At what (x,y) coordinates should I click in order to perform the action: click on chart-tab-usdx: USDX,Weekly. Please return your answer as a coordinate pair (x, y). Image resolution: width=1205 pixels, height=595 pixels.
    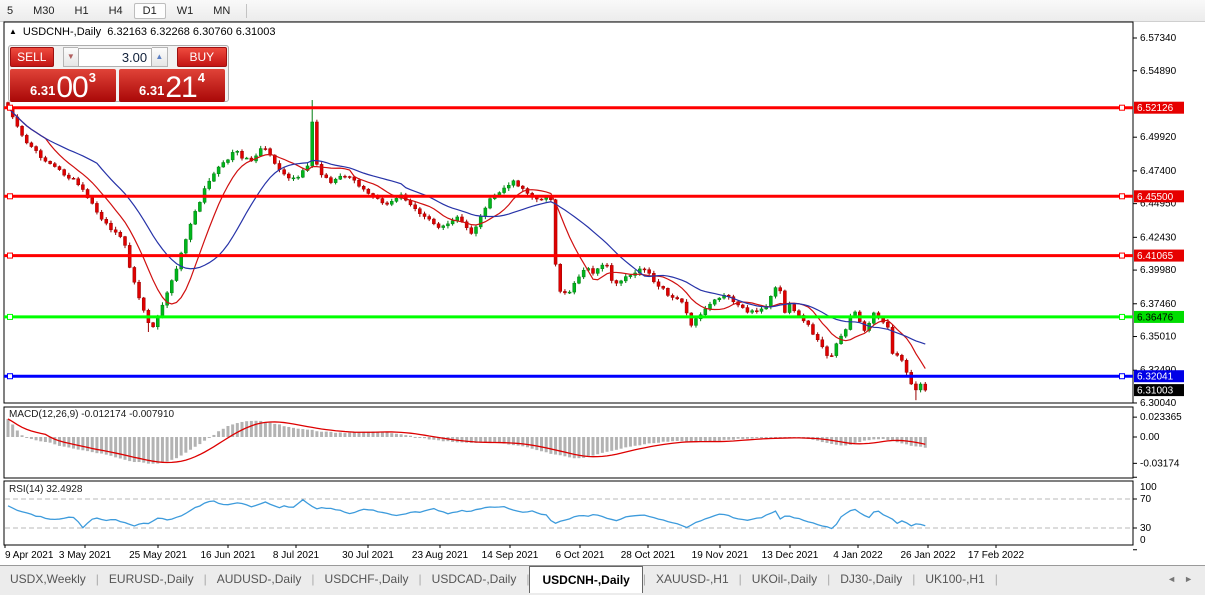
    Looking at the image, I should click on (48, 578).